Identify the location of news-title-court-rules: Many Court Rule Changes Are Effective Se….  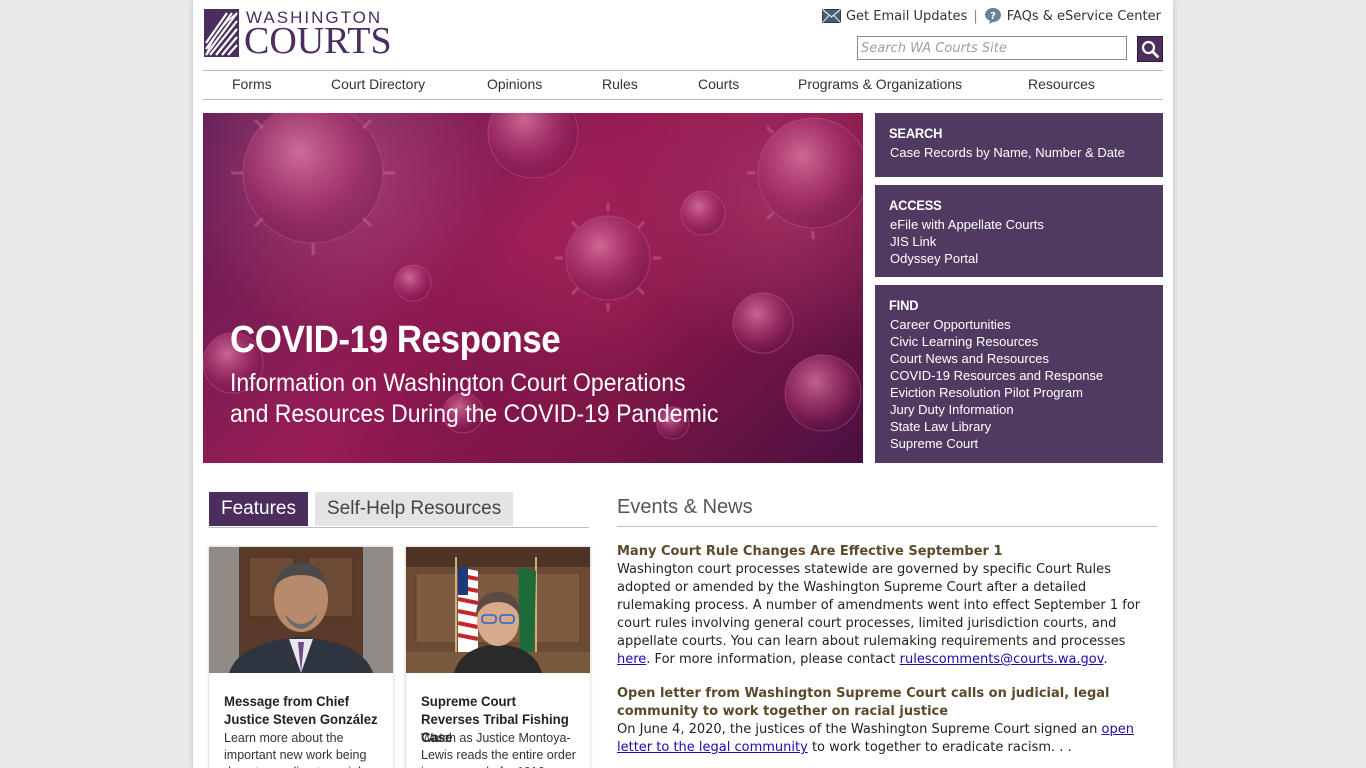
(889, 552).